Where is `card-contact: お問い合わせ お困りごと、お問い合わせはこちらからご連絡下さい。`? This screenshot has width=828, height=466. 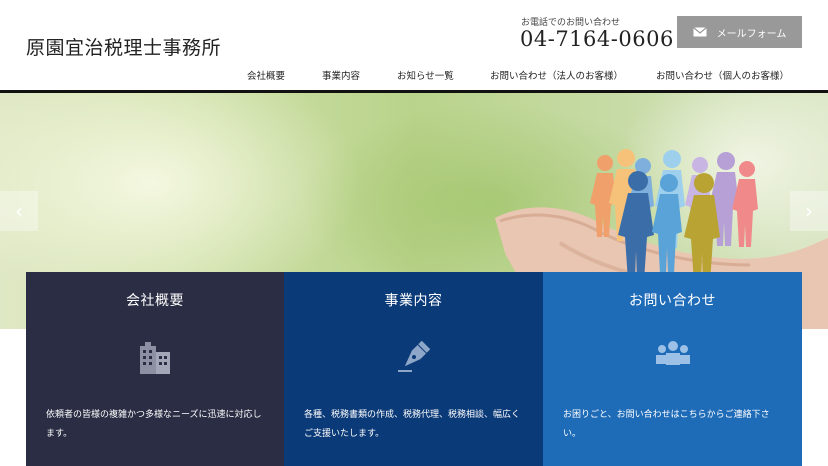 card-contact: お問い合わせ お困りごと、お問い合わせはこちらからご連絡下さい。 is located at coordinates (672, 369).